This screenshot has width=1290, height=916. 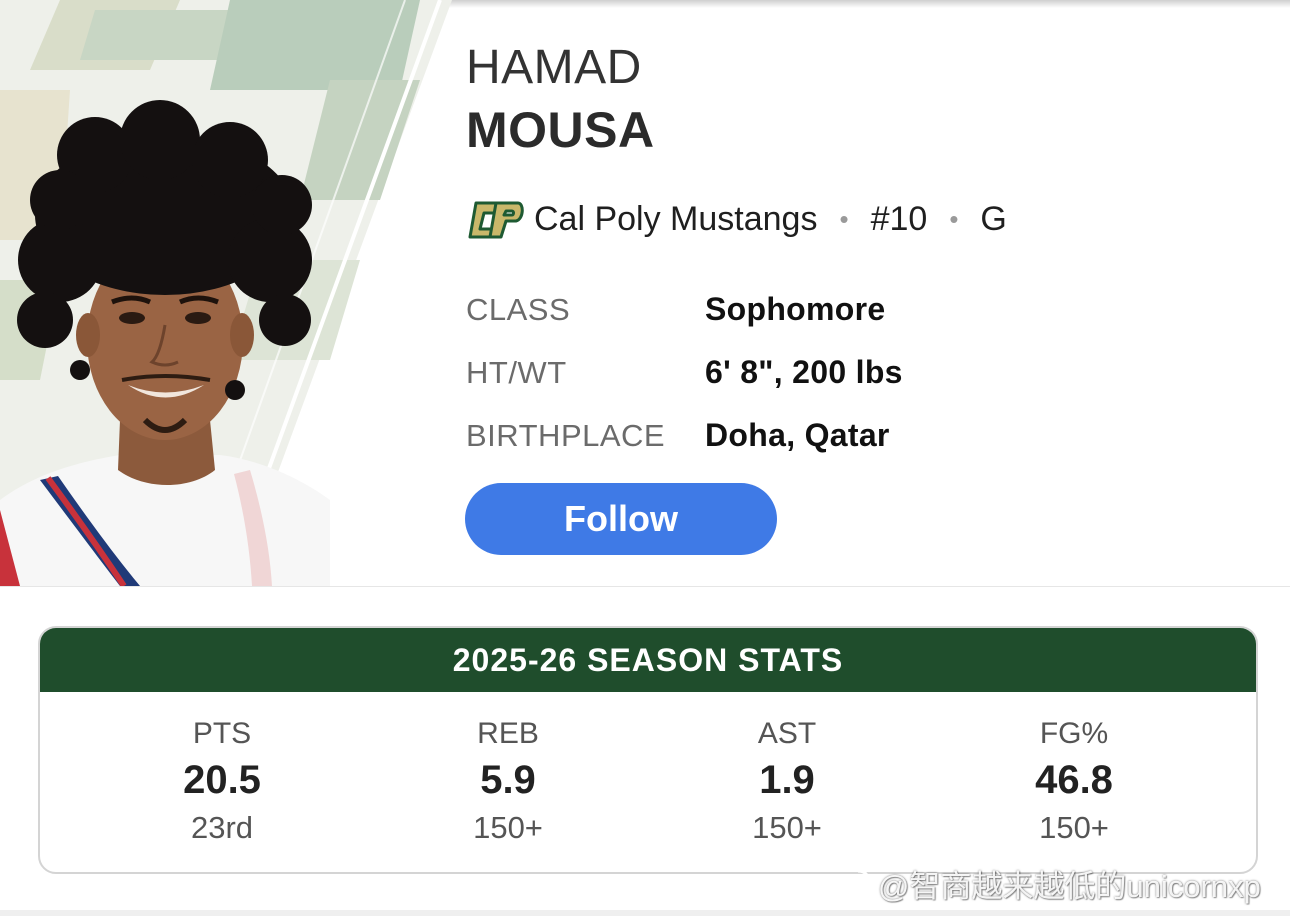 I want to click on weibo-icon, so click(x=849, y=884).